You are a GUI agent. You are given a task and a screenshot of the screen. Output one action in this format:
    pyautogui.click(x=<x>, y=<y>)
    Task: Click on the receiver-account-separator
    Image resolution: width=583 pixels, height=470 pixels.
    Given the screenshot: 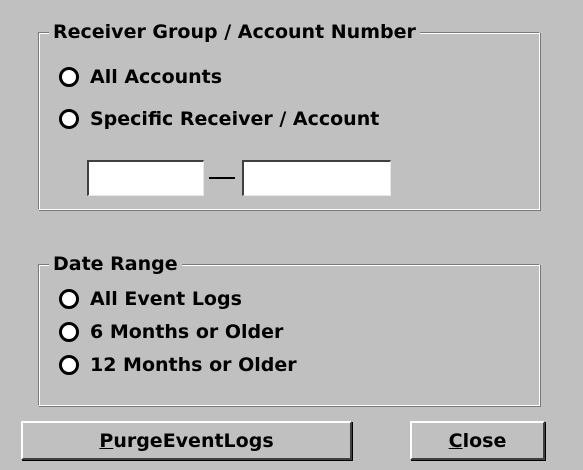 What is the action you would take?
    pyautogui.click(x=222, y=178)
    